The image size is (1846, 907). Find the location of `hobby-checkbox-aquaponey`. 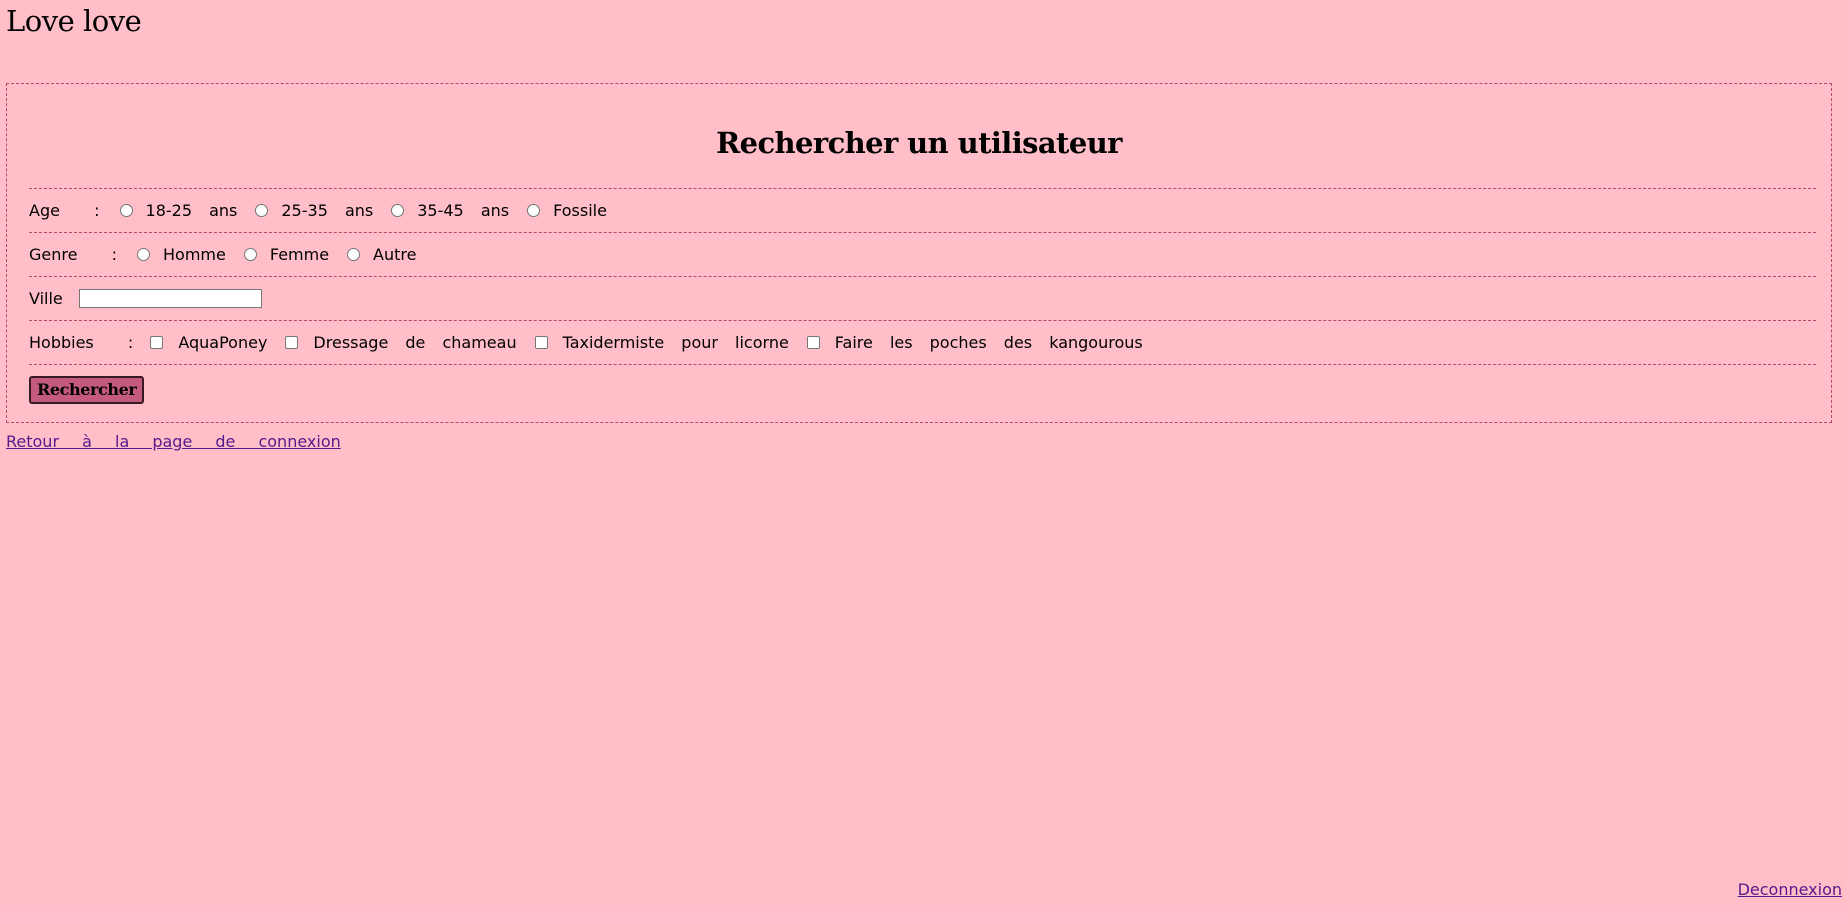

hobby-checkbox-aquaponey is located at coordinates (157, 342).